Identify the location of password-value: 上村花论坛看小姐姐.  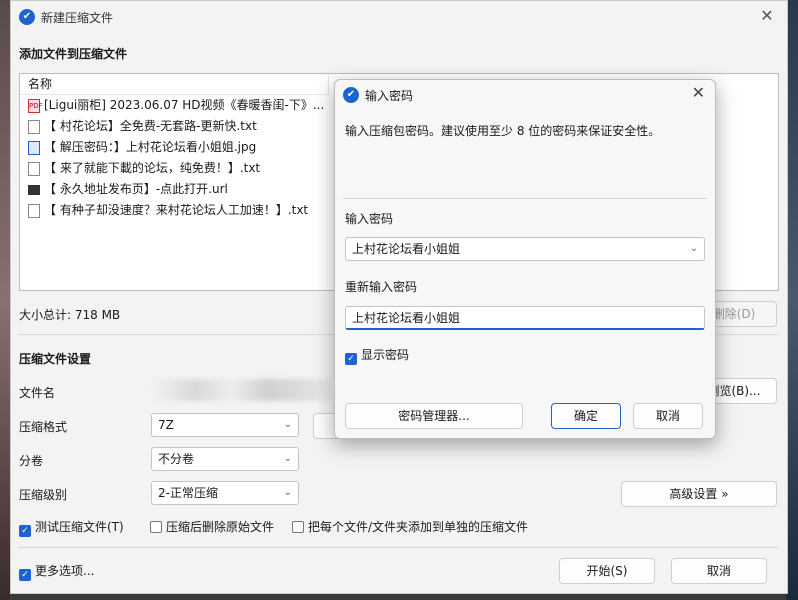
(406, 249).